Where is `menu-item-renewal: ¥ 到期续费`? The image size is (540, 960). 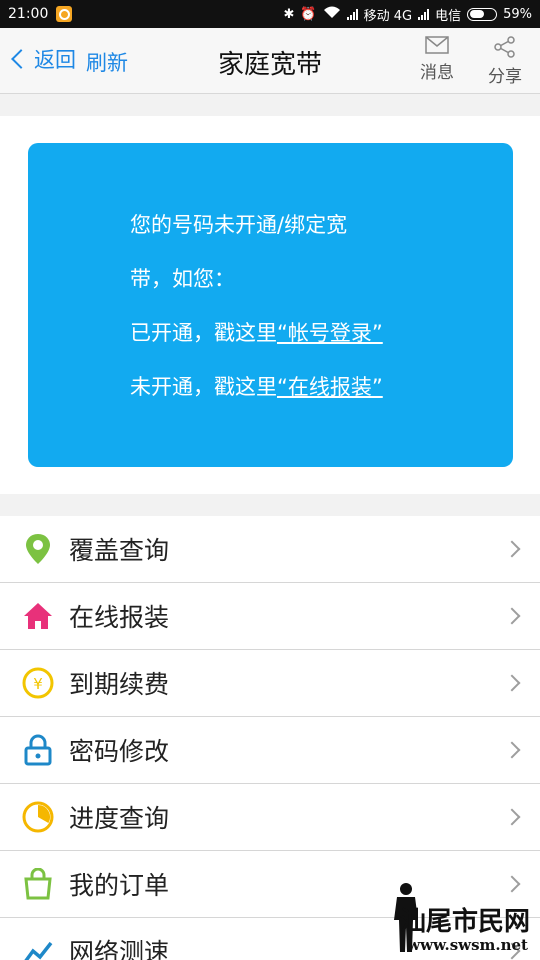
menu-item-renewal: ¥ 到期续费 is located at coordinates (270, 683).